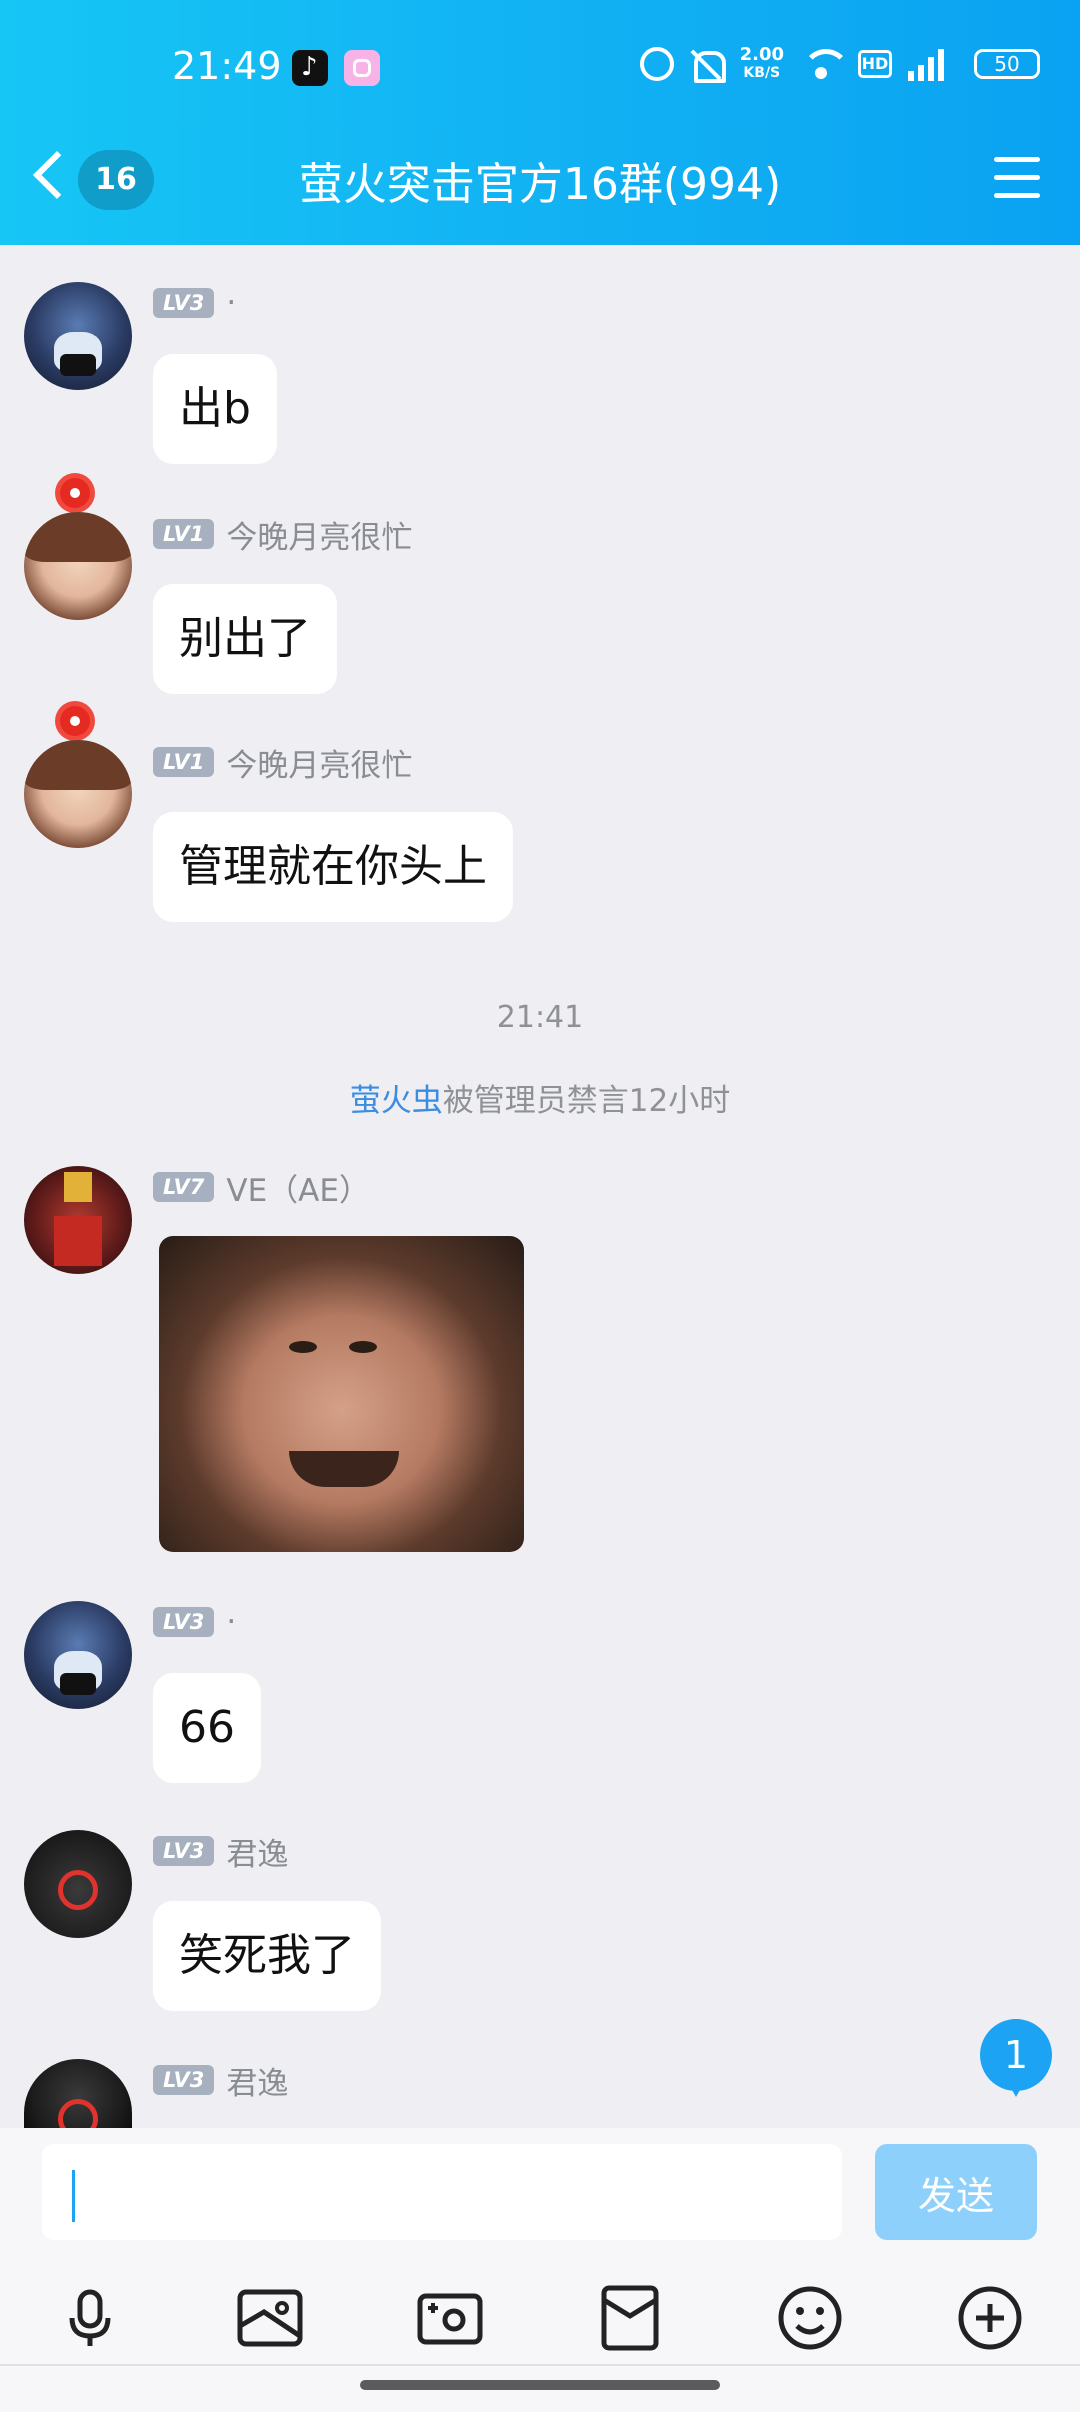  Describe the element at coordinates (215, 409) in the screenshot. I see `message-bubble: 出b` at that location.